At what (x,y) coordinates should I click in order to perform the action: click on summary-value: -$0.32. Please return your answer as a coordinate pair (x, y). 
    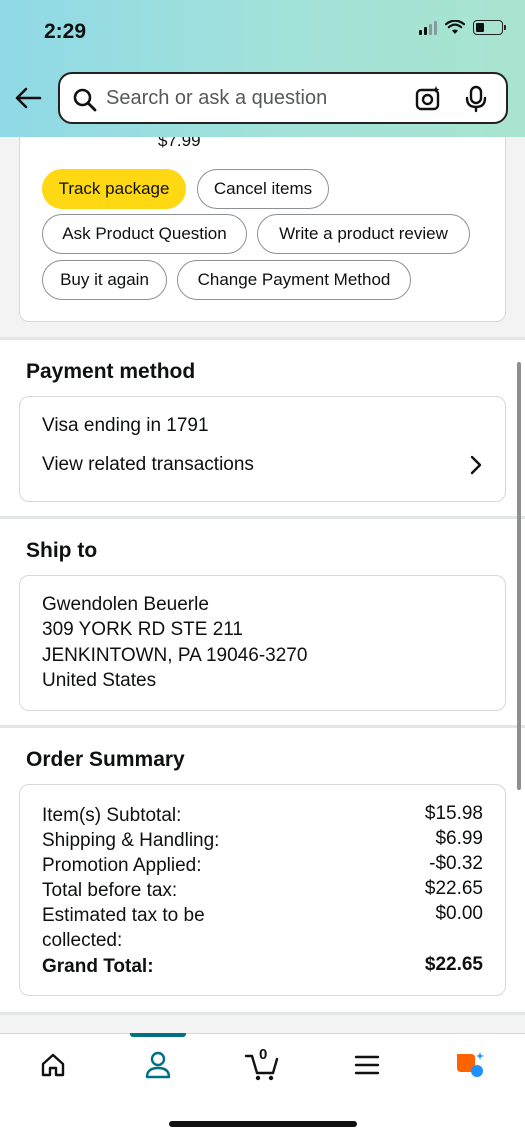
    Looking at the image, I should click on (456, 863).